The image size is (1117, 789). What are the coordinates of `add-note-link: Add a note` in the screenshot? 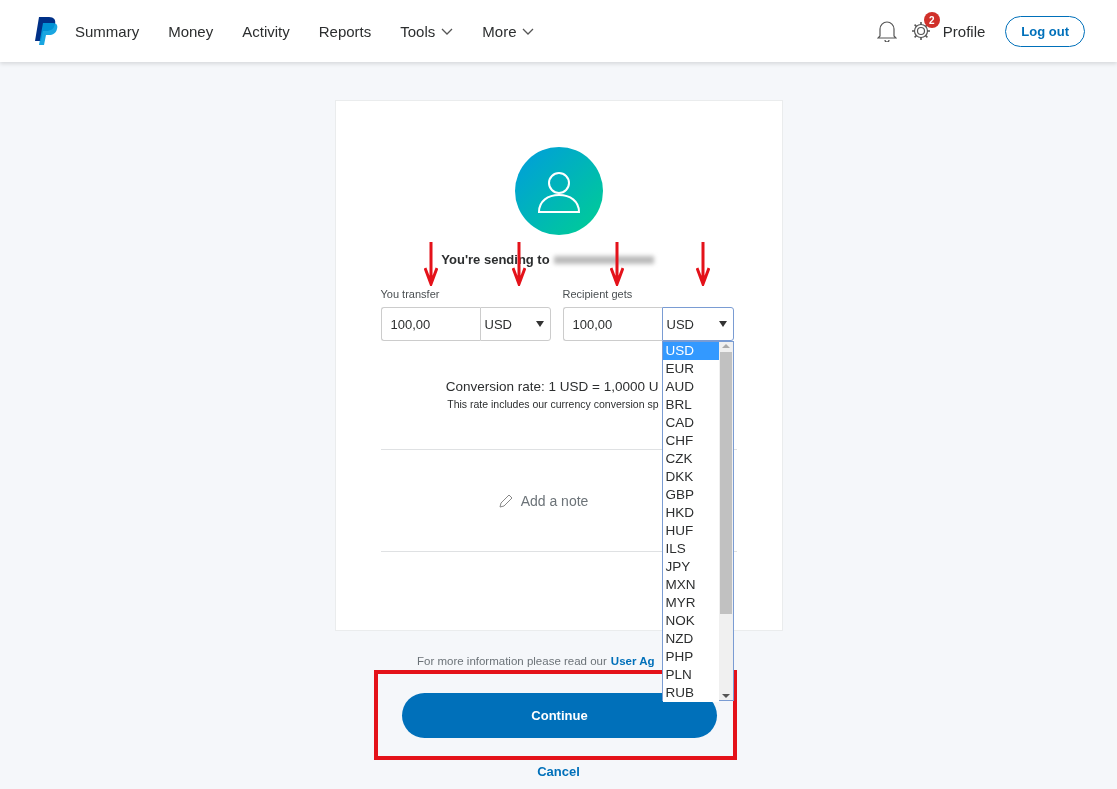 It's located at (554, 500).